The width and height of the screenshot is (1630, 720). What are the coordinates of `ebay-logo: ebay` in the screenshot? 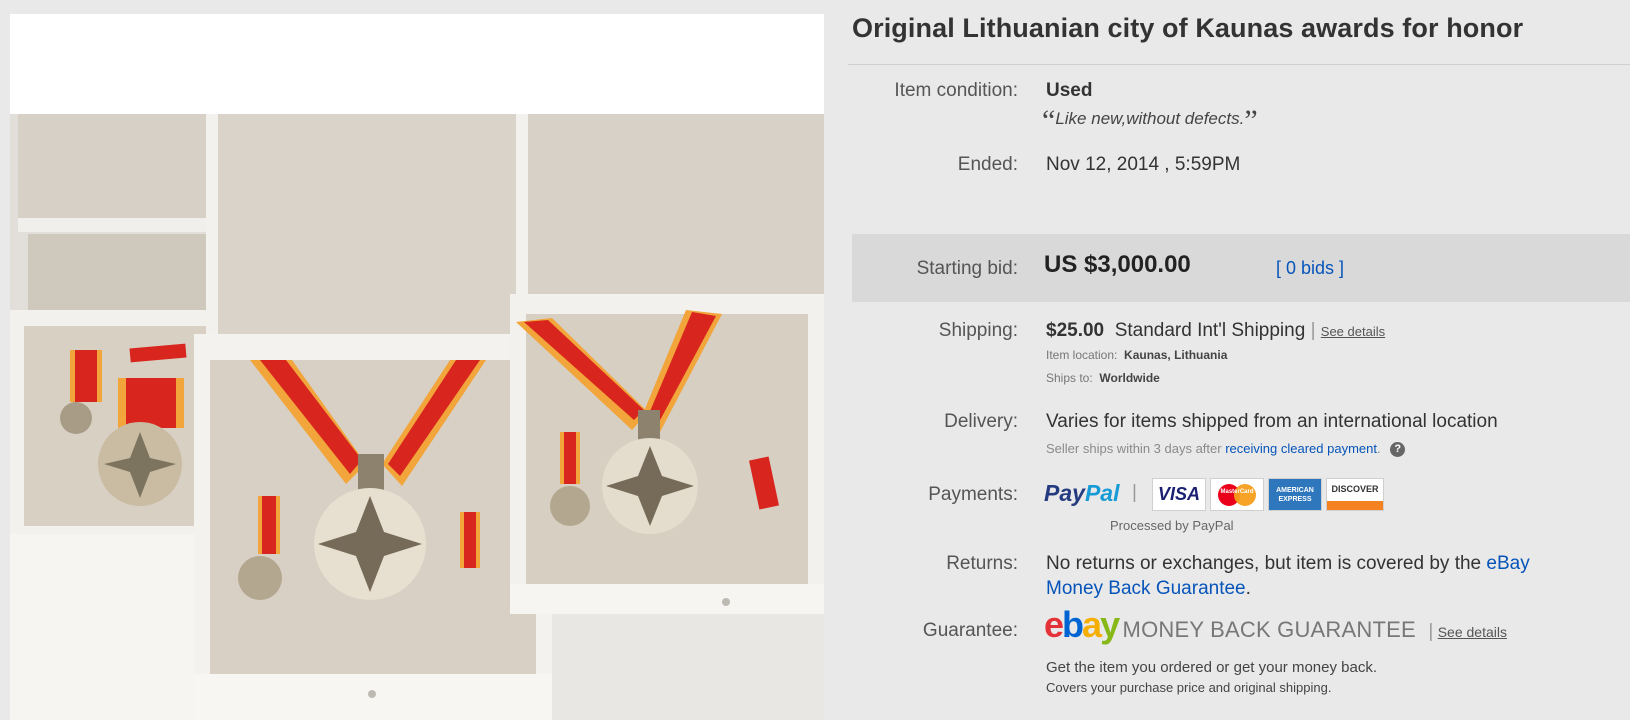 It's located at (1082, 624).